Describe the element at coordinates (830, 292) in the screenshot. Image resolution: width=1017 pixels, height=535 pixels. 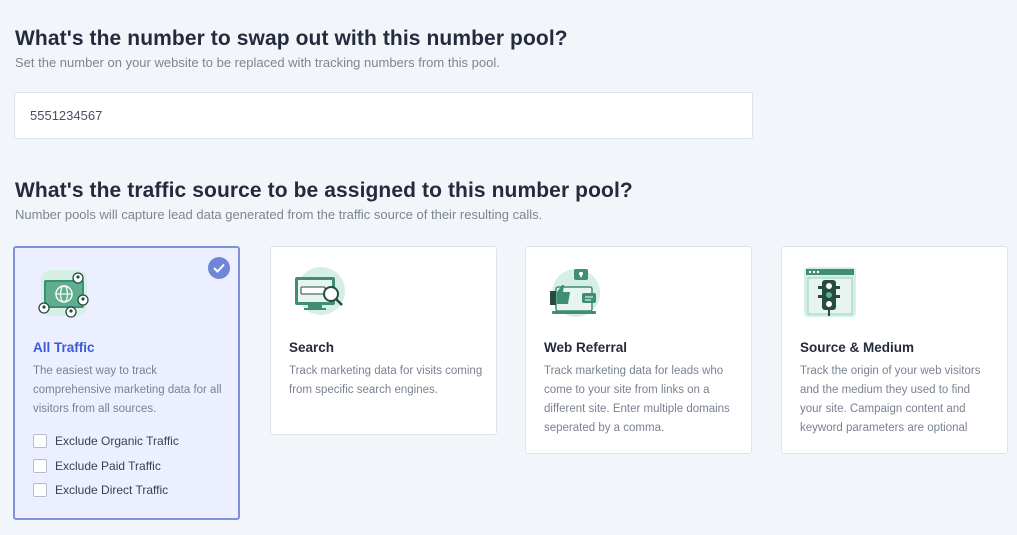
I see `traffic-light-icon` at that location.